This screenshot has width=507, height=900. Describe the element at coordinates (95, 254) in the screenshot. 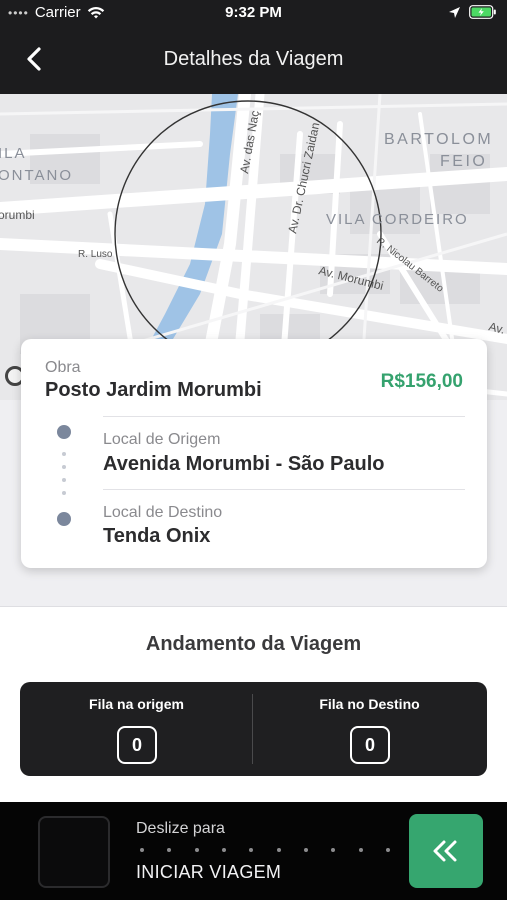

I see `map-label: R. Luso` at that location.